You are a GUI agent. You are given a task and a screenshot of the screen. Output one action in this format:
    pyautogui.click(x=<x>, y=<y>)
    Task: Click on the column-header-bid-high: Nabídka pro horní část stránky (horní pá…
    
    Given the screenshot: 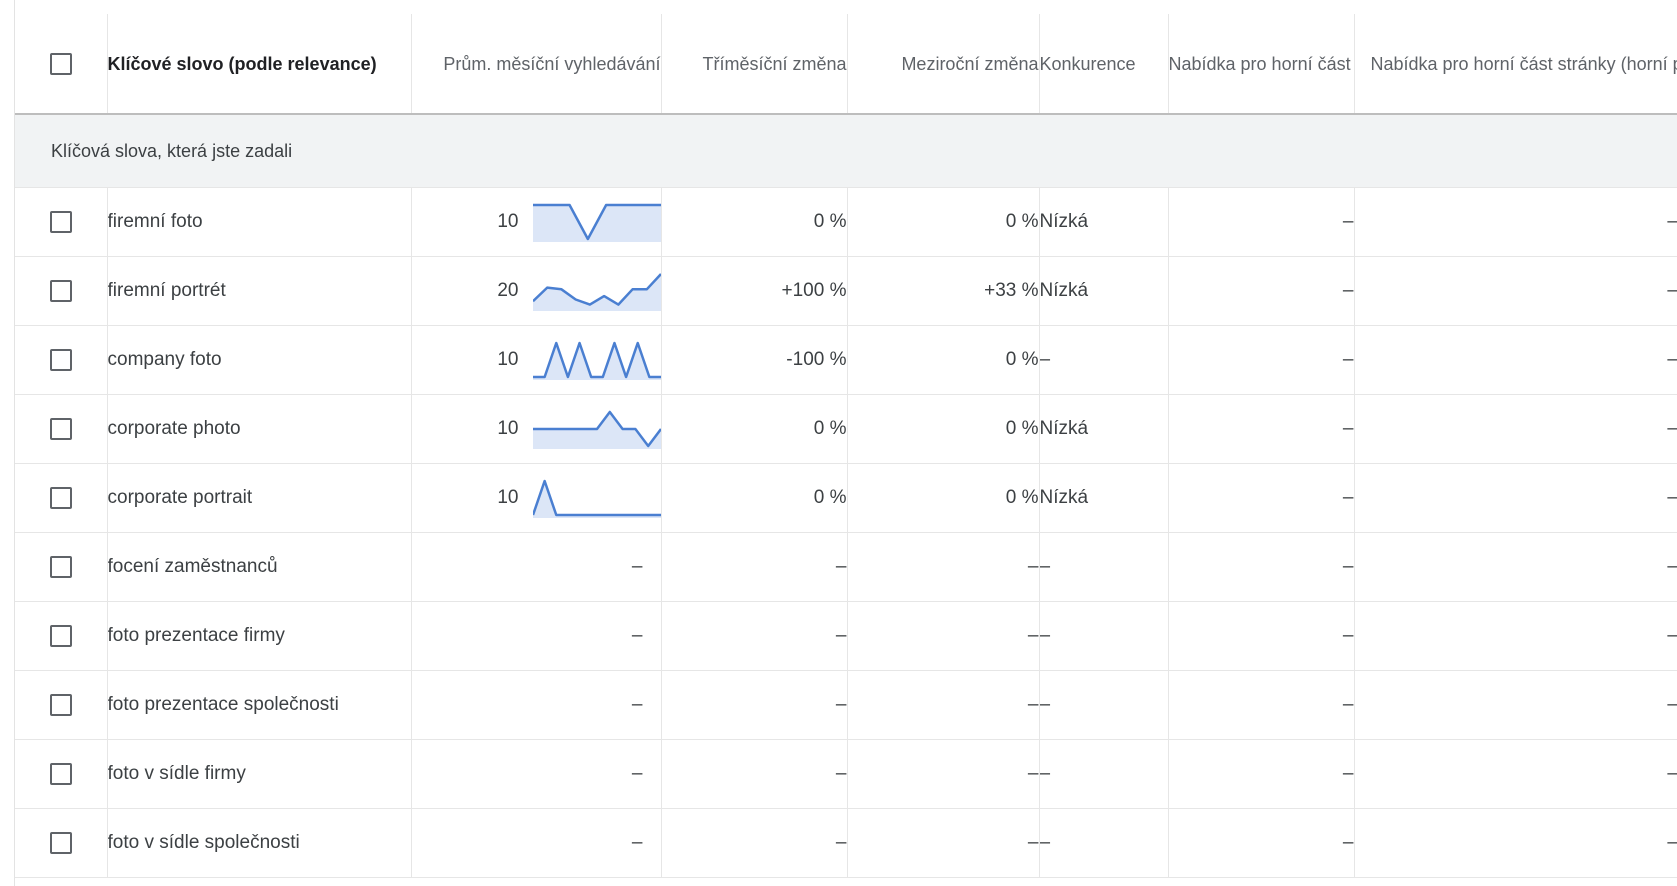 What is the action you would take?
    pyautogui.click(x=1515, y=64)
    